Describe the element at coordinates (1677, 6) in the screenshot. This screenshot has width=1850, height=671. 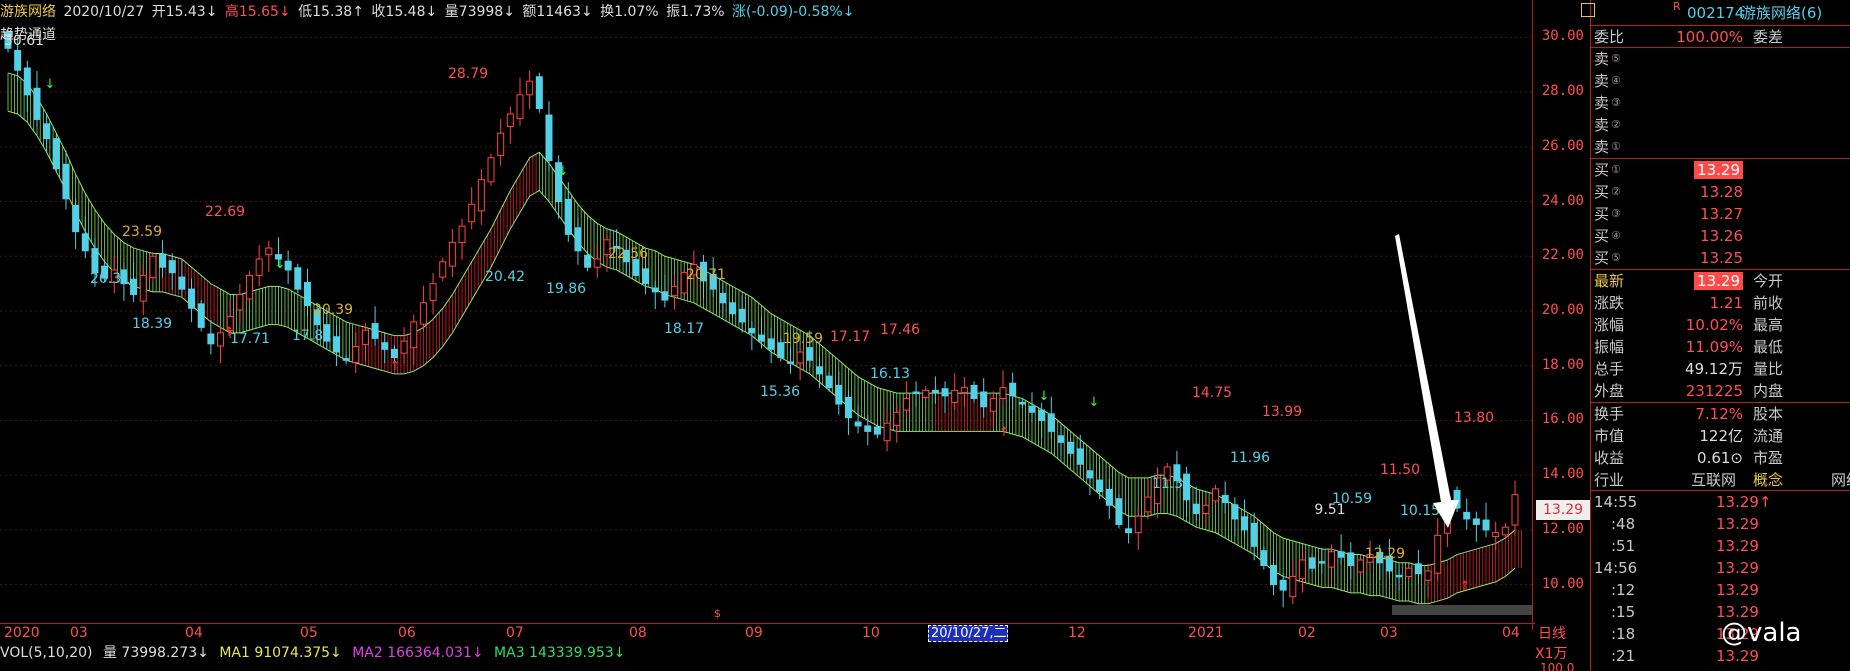
I see `r-badge: R` at that location.